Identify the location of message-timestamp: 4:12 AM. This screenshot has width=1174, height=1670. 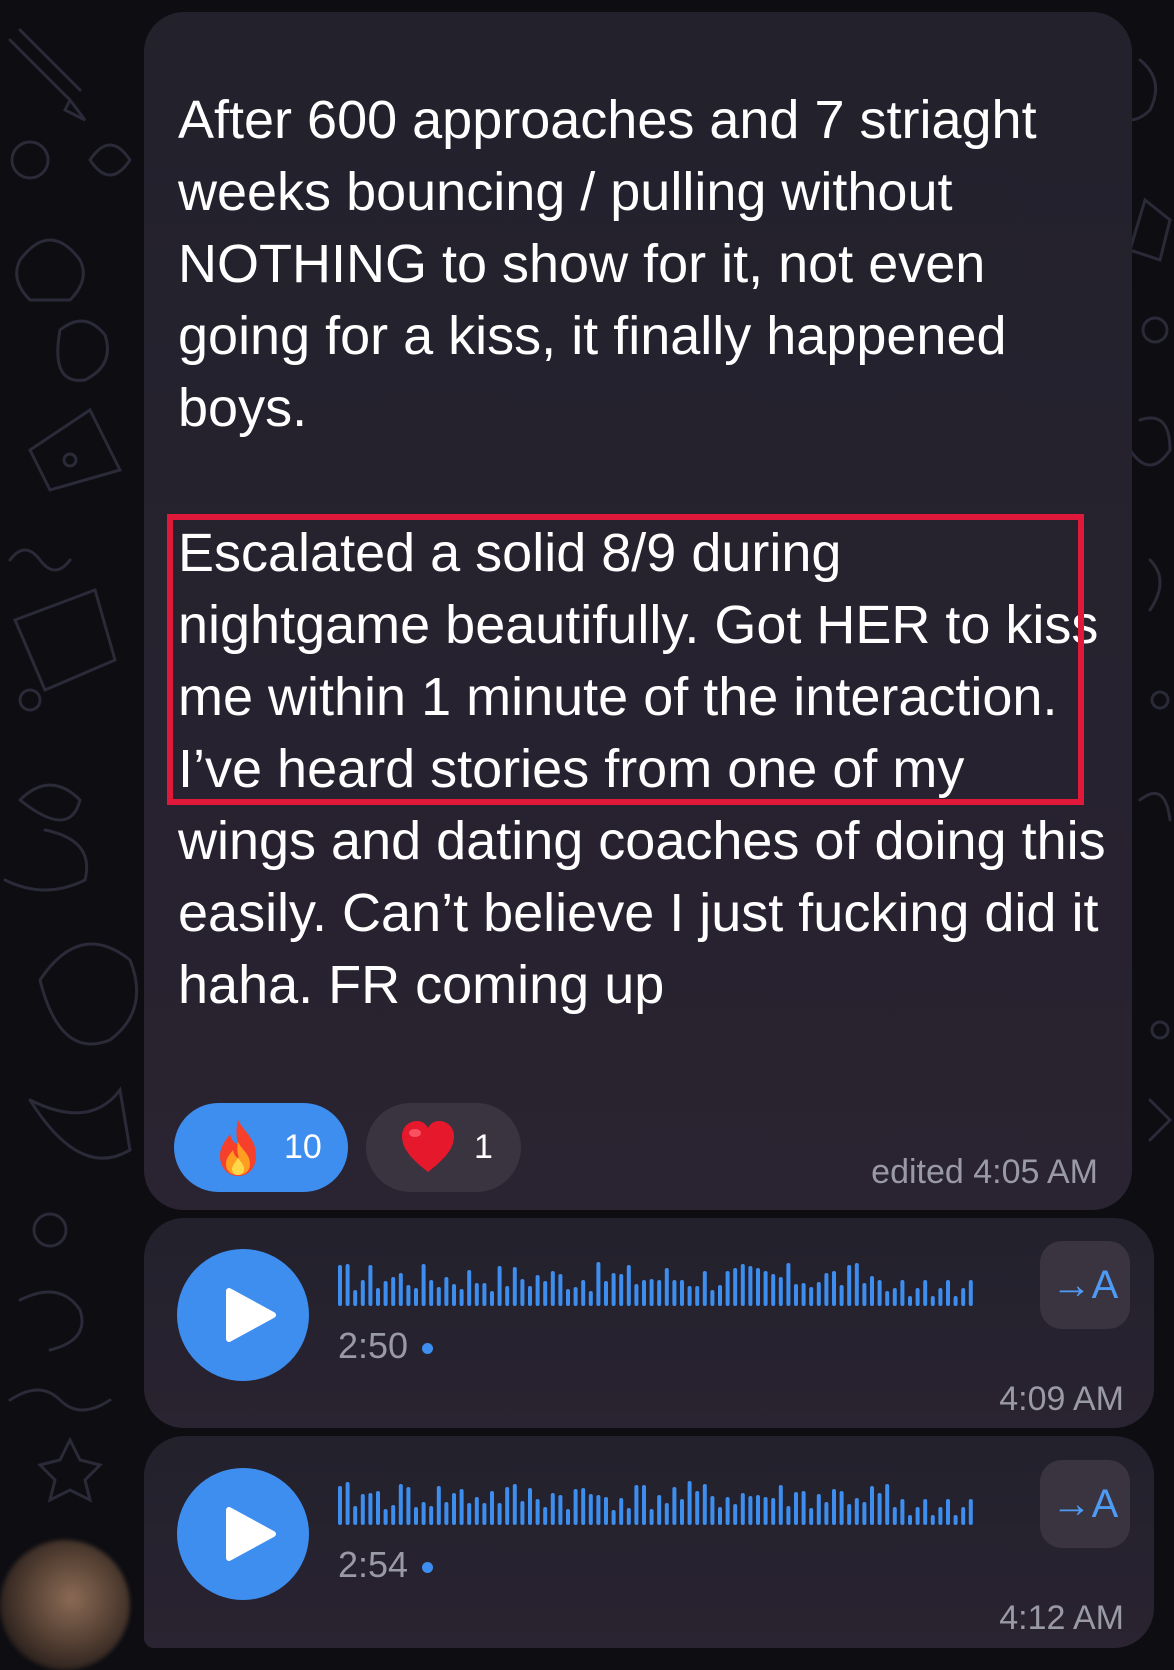
(1061, 1618).